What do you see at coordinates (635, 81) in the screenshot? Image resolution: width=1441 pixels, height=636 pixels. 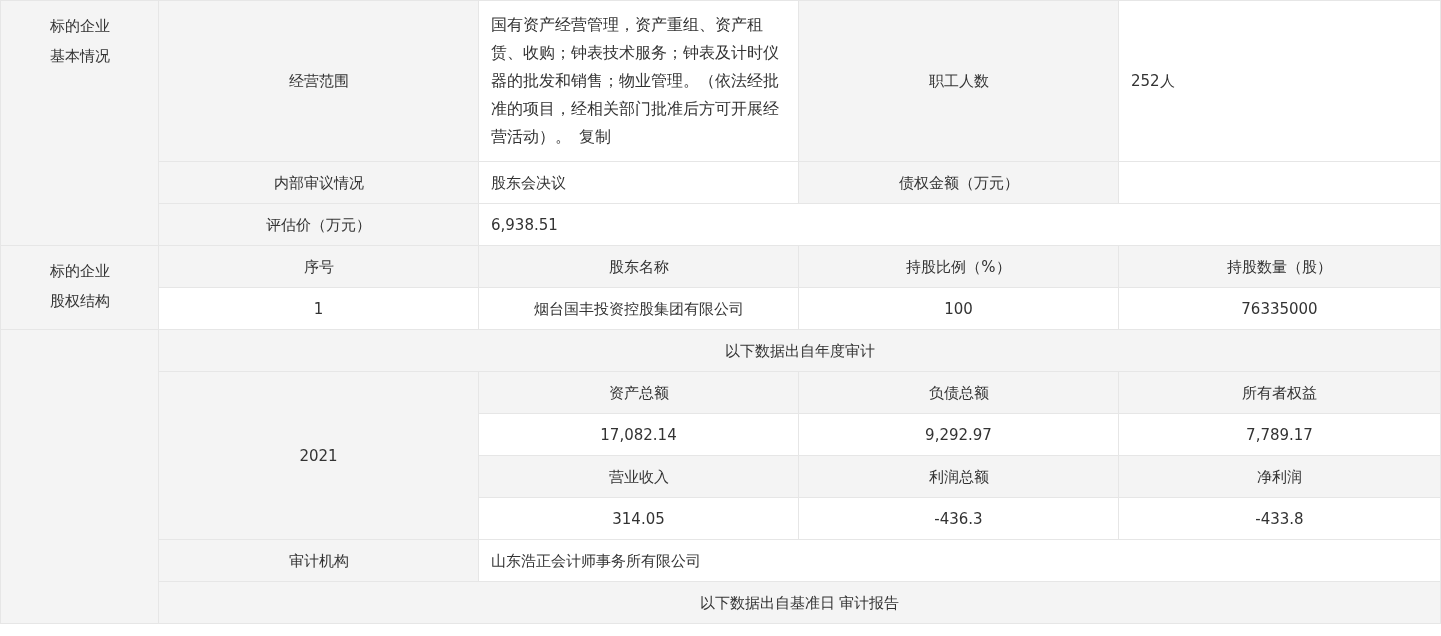 I see `business-scope-text: 国有资产经营管理，资产重组、资产租赁、收购；钟表技术服务；钟表及计时仪器的批发和销售；物业管理。（依法经批准的项目，经相关部门批准后方可开展经营活动）。 复制` at bounding box center [635, 81].